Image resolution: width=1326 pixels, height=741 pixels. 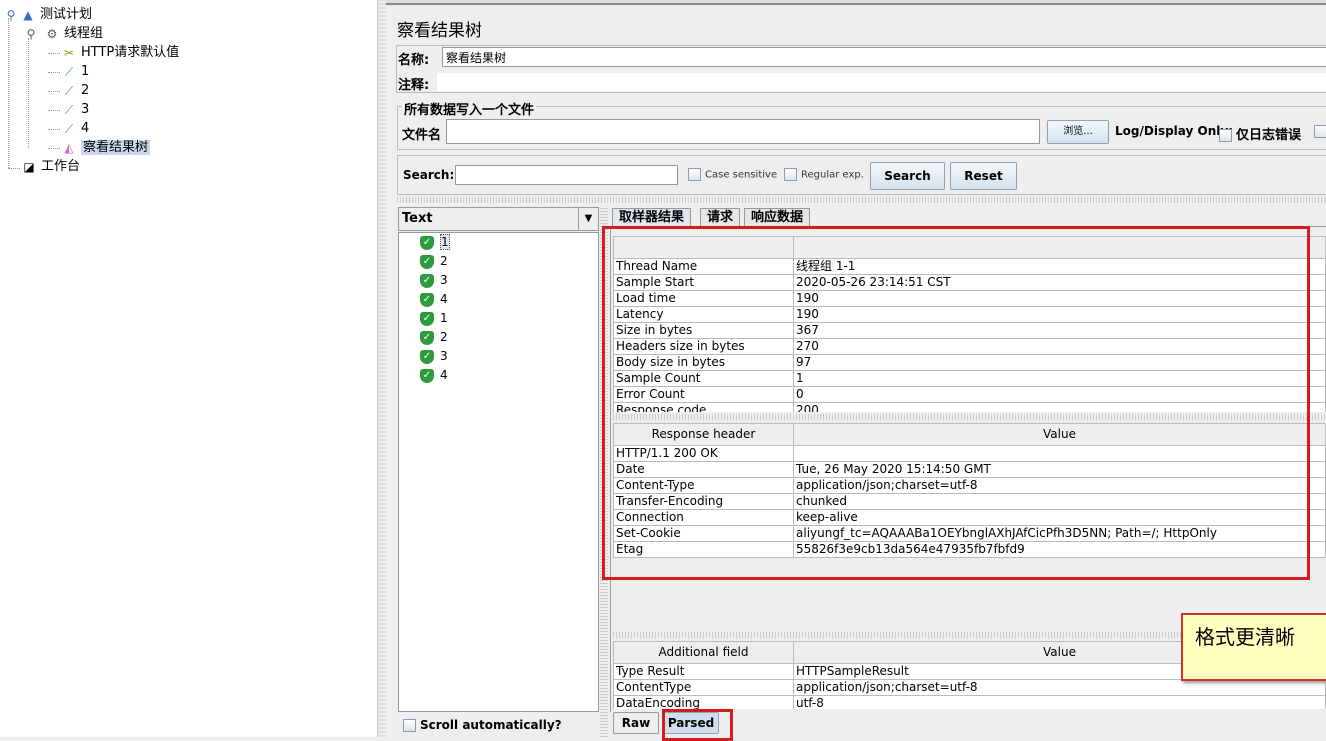 What do you see at coordinates (703, 702) in the screenshot?
I see `table-cell: DataEncoding` at bounding box center [703, 702].